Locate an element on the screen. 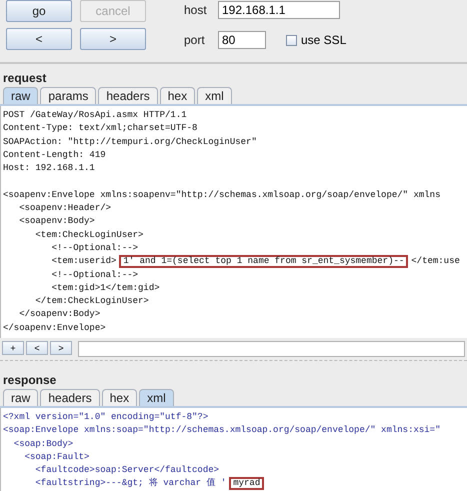  toolbar-button: < is located at coordinates (39, 39).